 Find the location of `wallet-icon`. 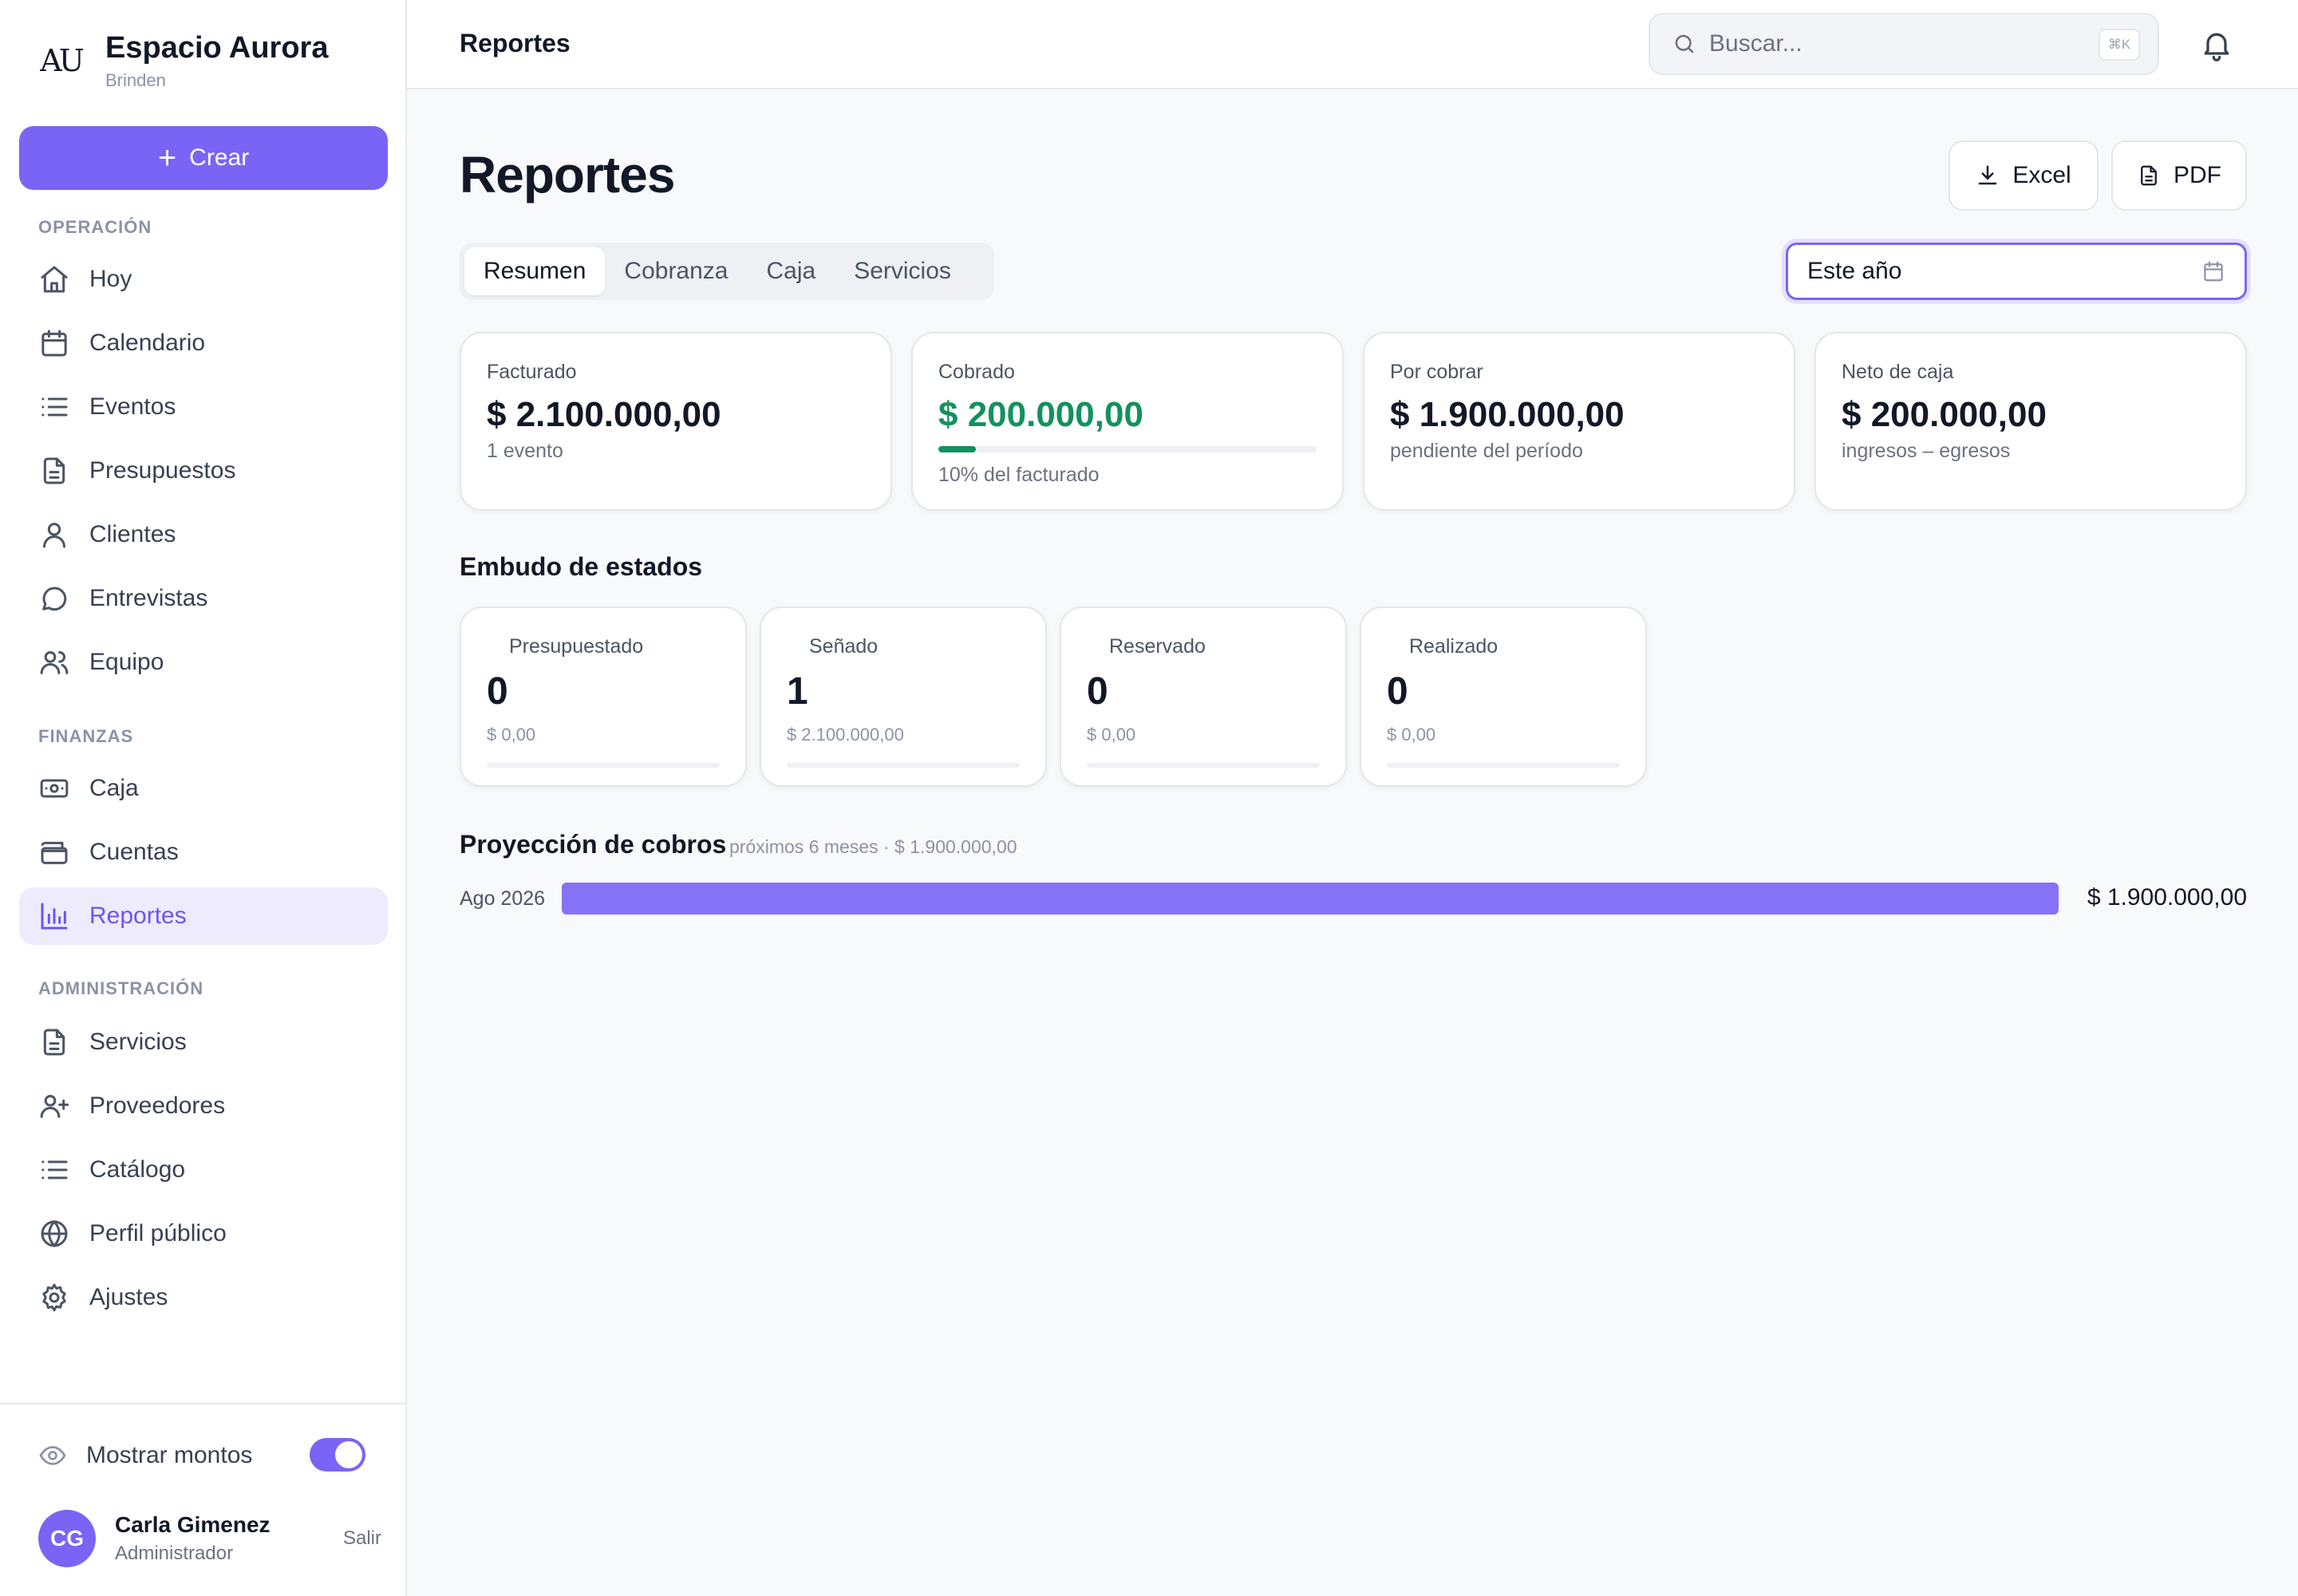

wallet-icon is located at coordinates (54, 853).